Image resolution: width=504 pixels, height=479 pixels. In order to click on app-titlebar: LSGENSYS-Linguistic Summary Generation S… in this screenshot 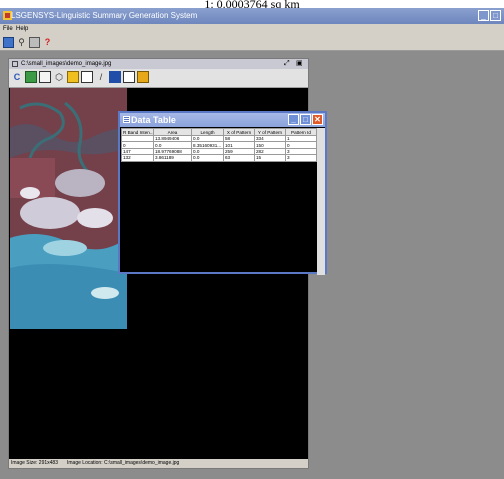, I will do `click(252, 16)`.